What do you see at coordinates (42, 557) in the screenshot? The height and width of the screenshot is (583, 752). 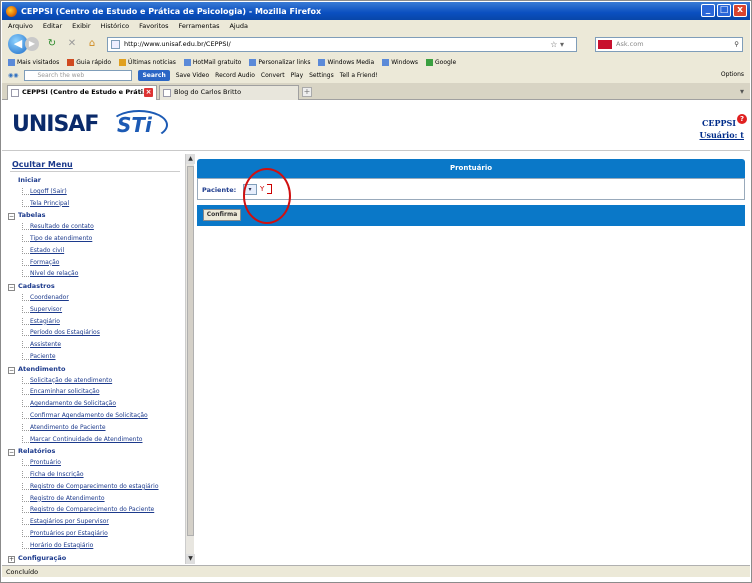 I see `menu-group-label: Configuração` at bounding box center [42, 557].